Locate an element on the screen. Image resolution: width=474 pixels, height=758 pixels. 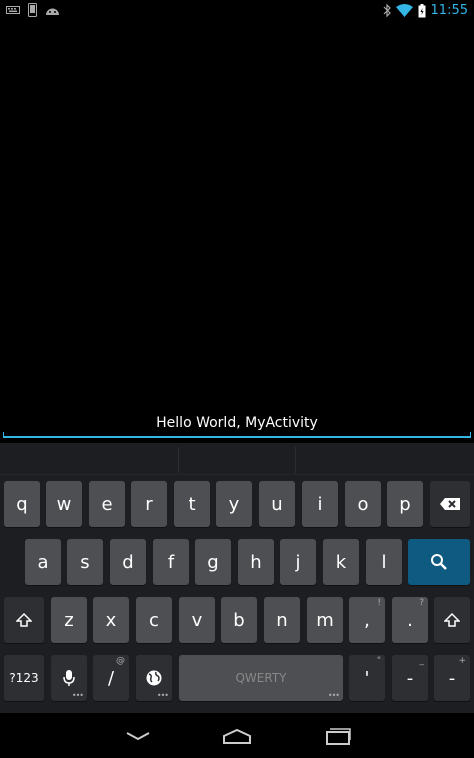
key-period-hint: ? is located at coordinates (421, 603).